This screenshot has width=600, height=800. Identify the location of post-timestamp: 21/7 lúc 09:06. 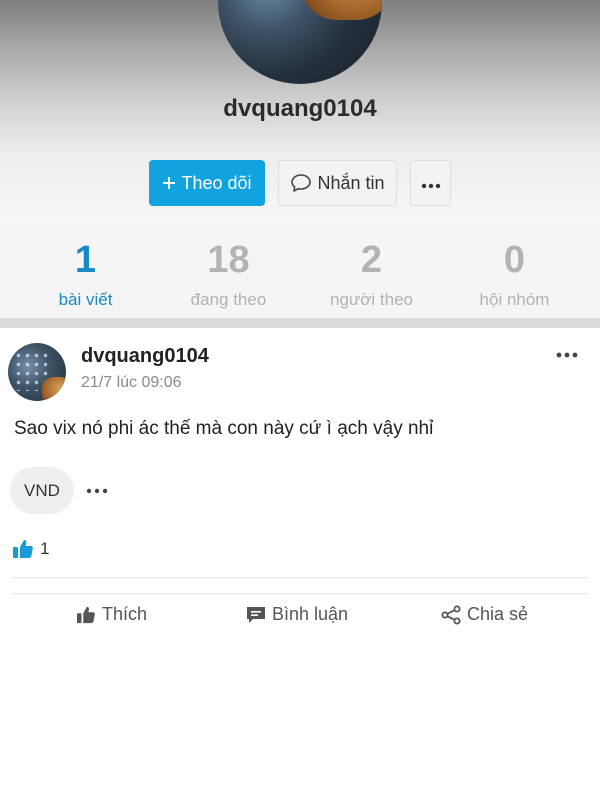
(131, 382).